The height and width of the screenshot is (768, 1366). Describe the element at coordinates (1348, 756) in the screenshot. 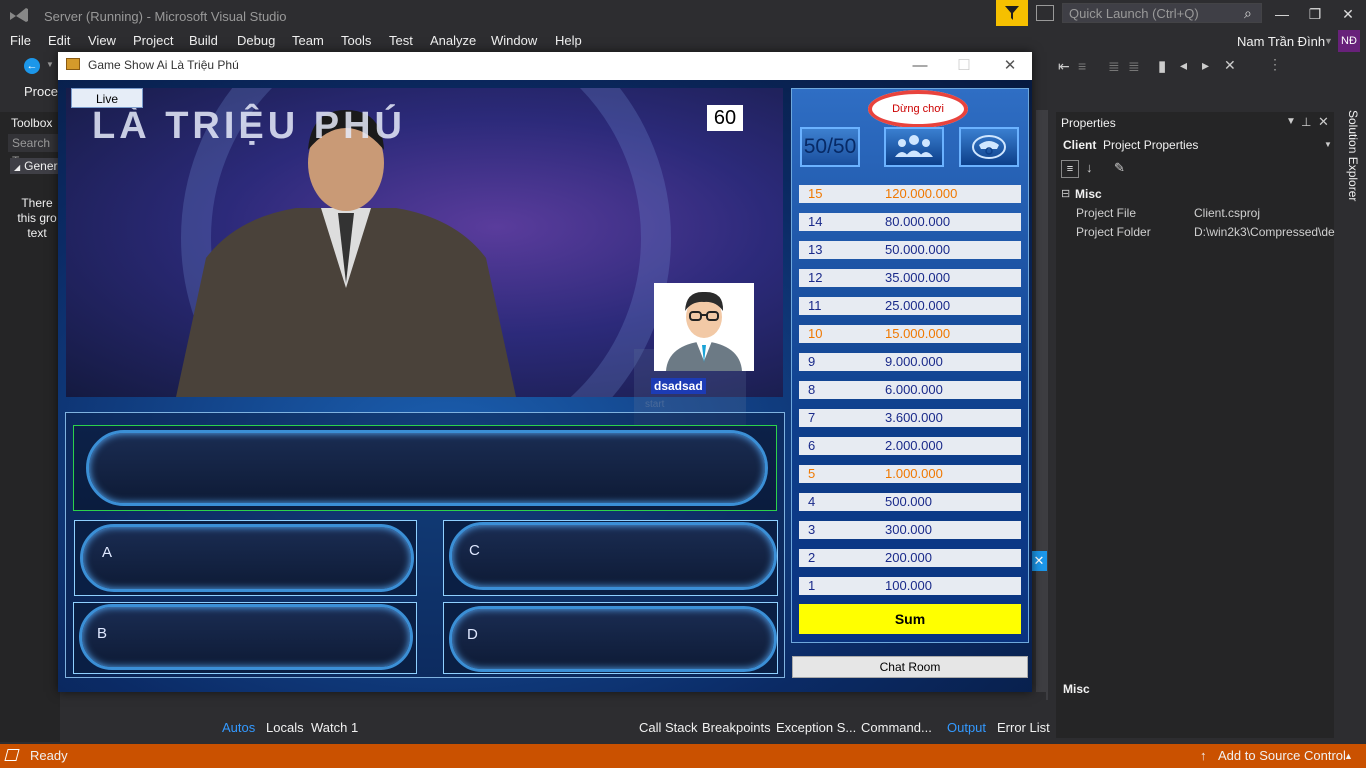

I see `chevron-up-icon: ▲` at that location.